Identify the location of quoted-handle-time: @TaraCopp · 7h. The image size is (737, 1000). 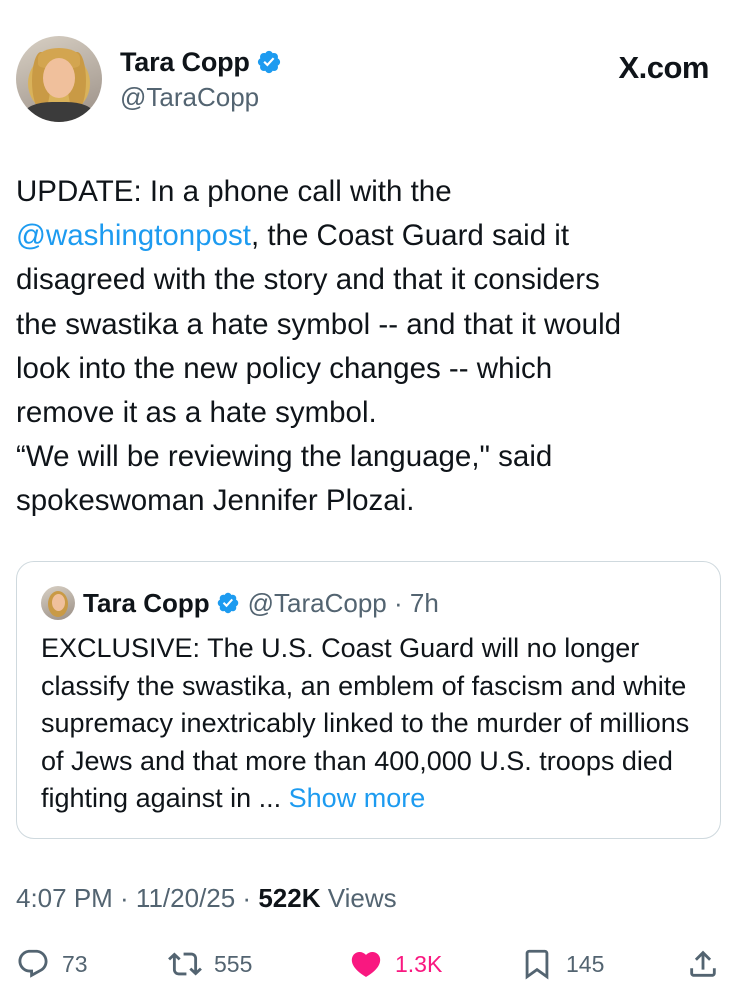
(343, 602).